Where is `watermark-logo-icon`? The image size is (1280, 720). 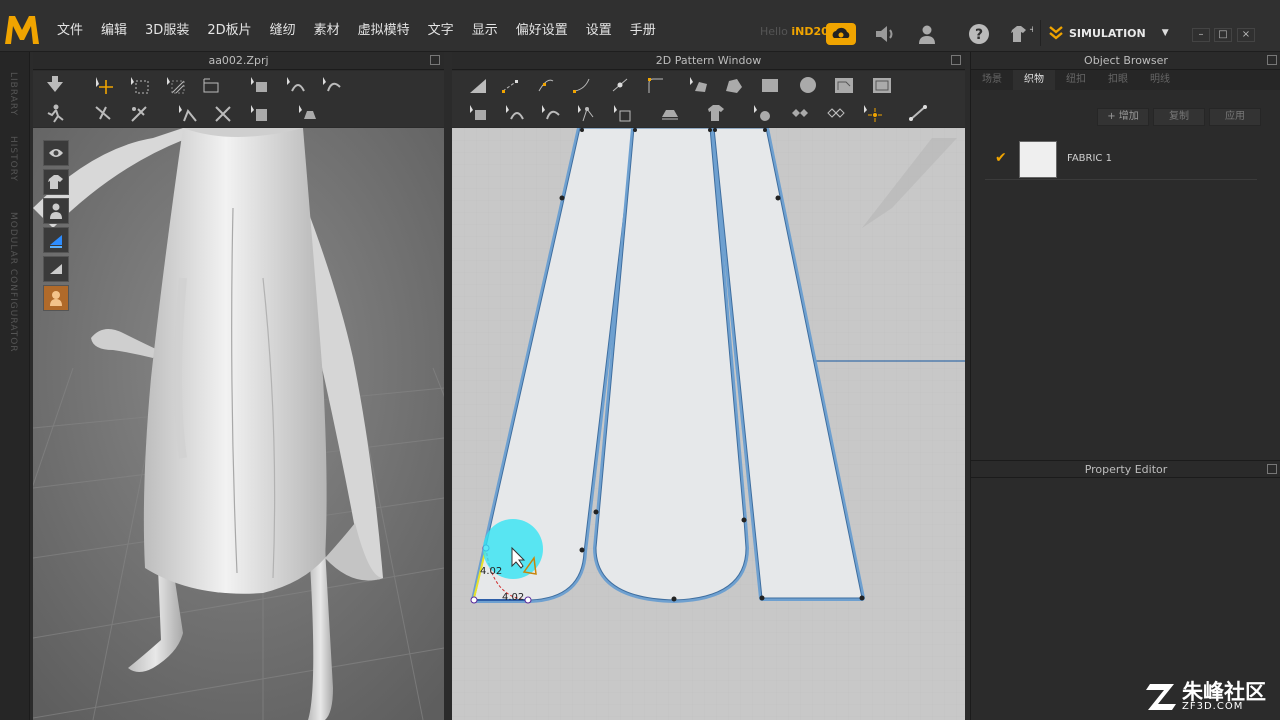
watermark-logo-icon is located at coordinates (1161, 697).